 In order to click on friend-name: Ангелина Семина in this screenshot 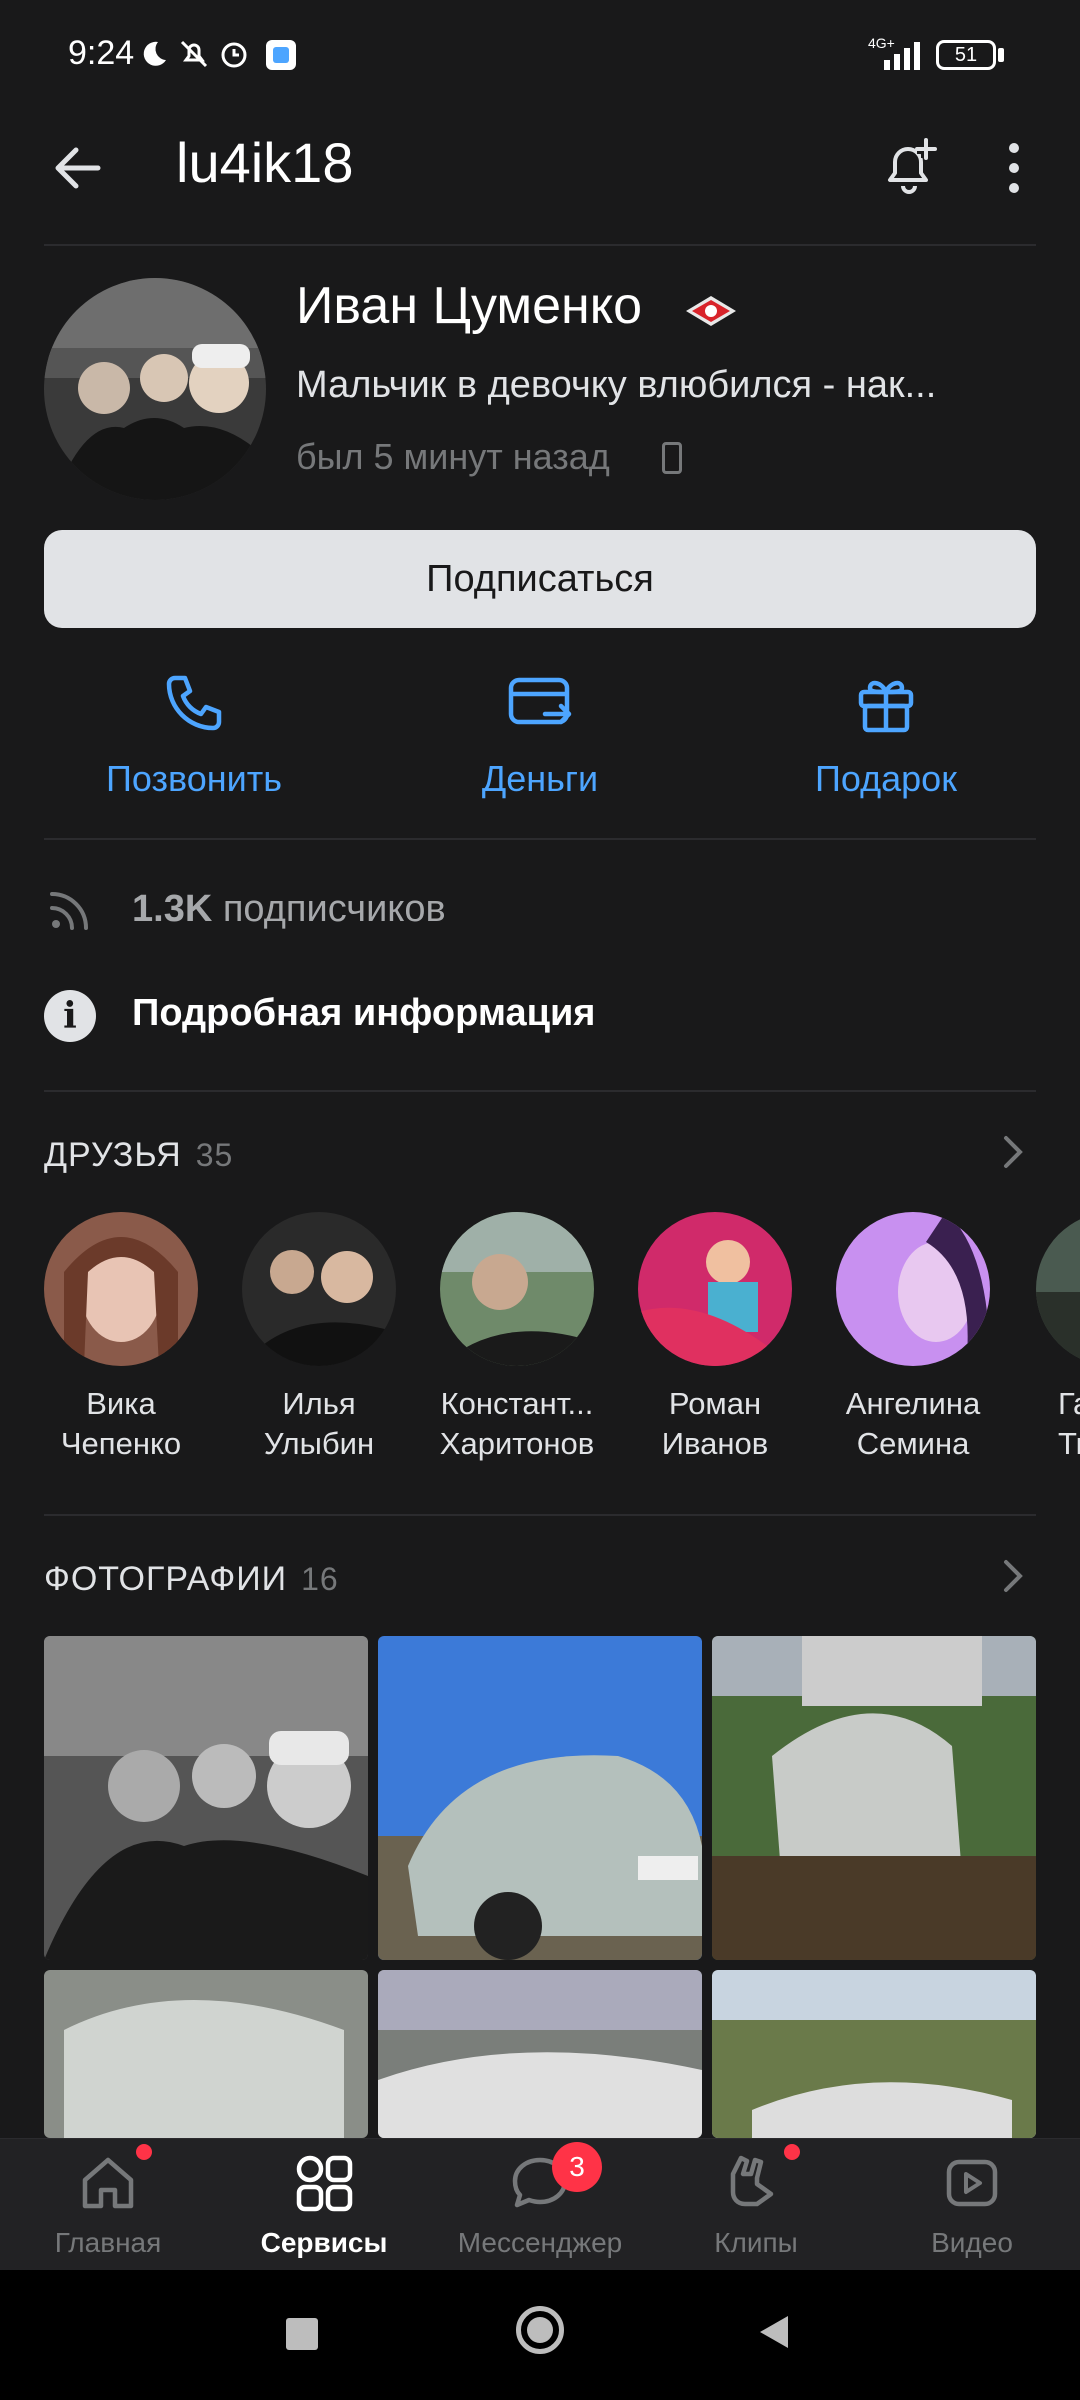, I will do `click(913, 1423)`.